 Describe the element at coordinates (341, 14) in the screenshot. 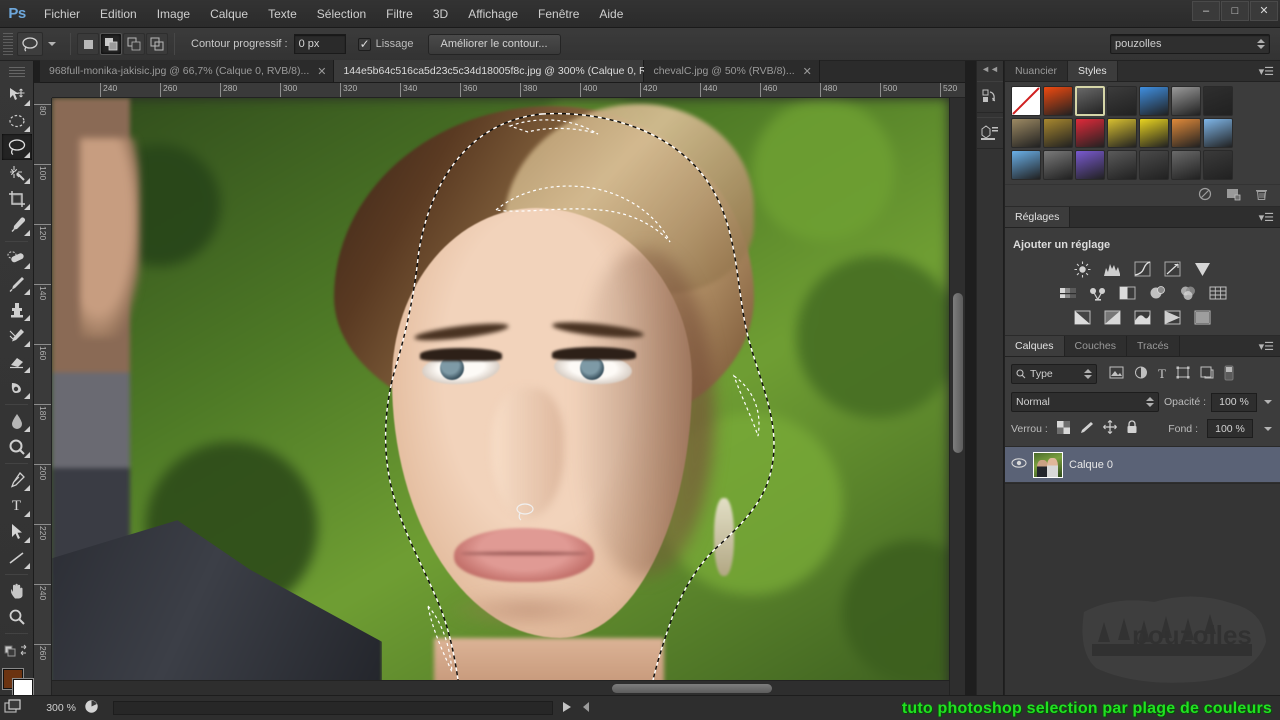

I see `menu-selection: Sélection` at that location.